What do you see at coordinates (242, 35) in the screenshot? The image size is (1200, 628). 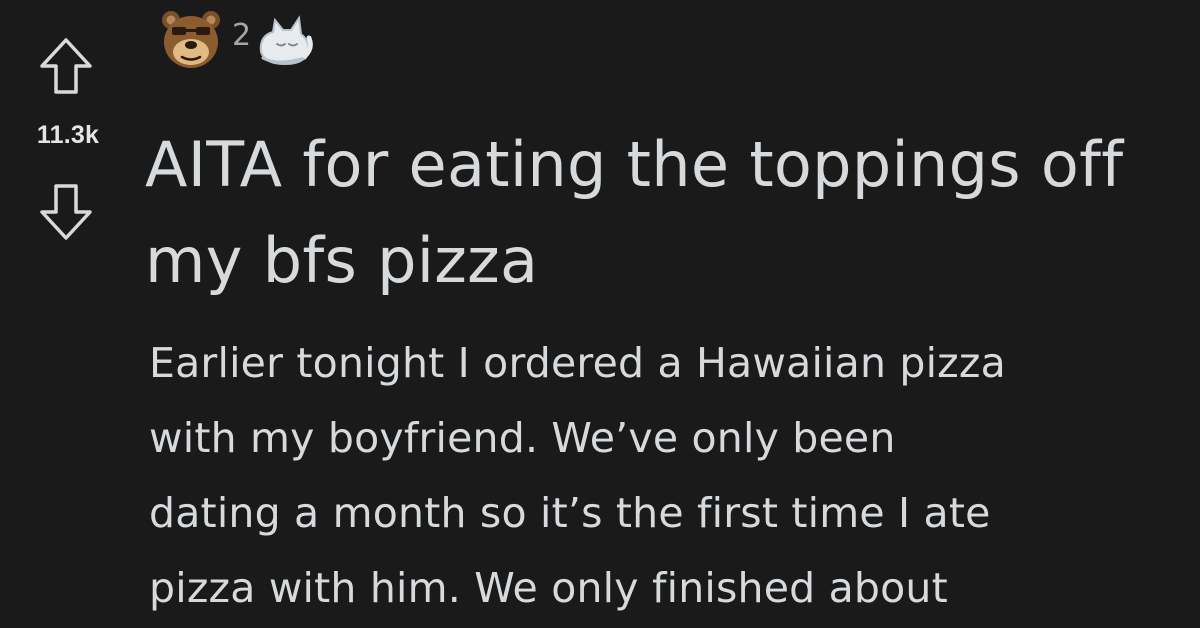 I see `award-count: 2` at bounding box center [242, 35].